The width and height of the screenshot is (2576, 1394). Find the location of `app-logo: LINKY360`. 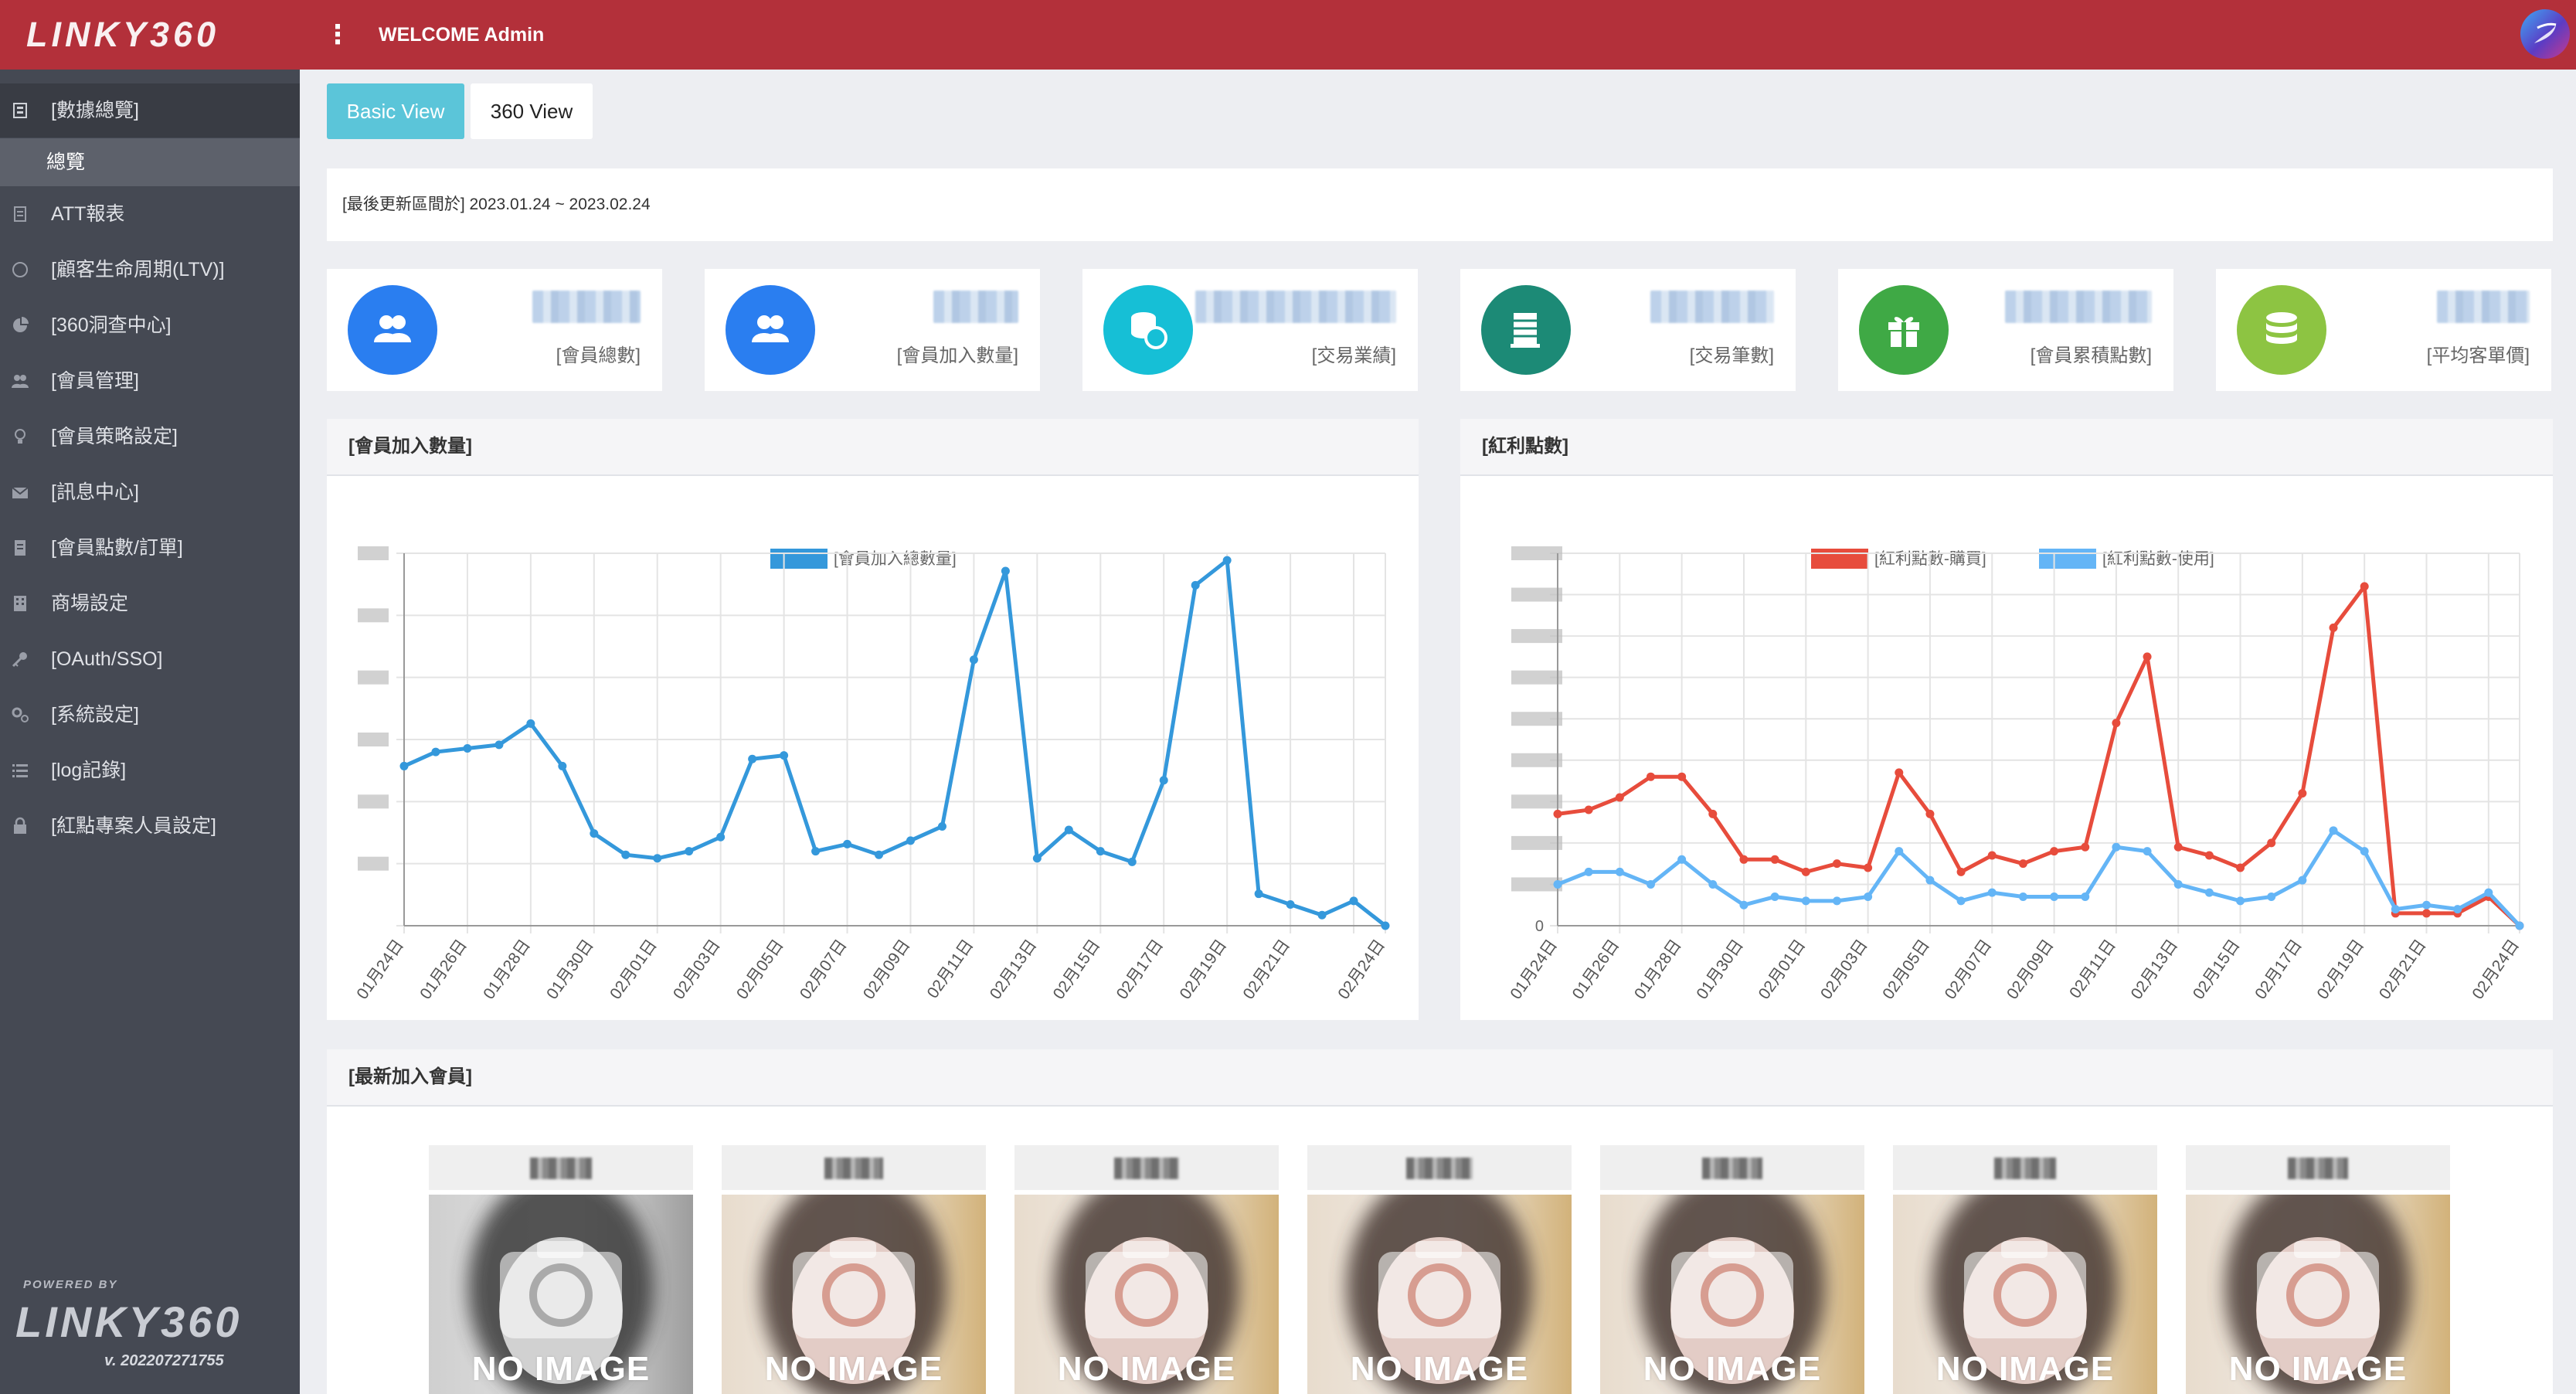

app-logo: LINKY360 is located at coordinates (122, 34).